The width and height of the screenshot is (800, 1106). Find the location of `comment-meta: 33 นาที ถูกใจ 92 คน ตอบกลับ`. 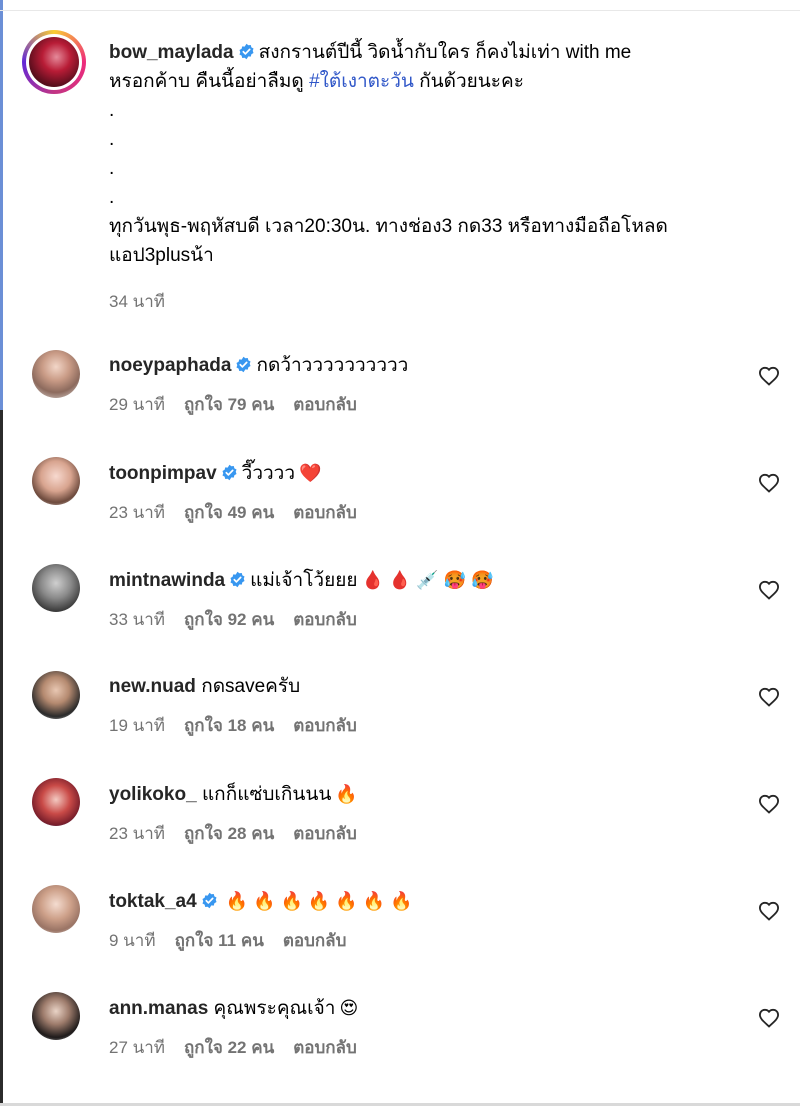

comment-meta: 33 นาที ถูกใจ 92 คน ตอบกลับ is located at coordinates (419, 619).